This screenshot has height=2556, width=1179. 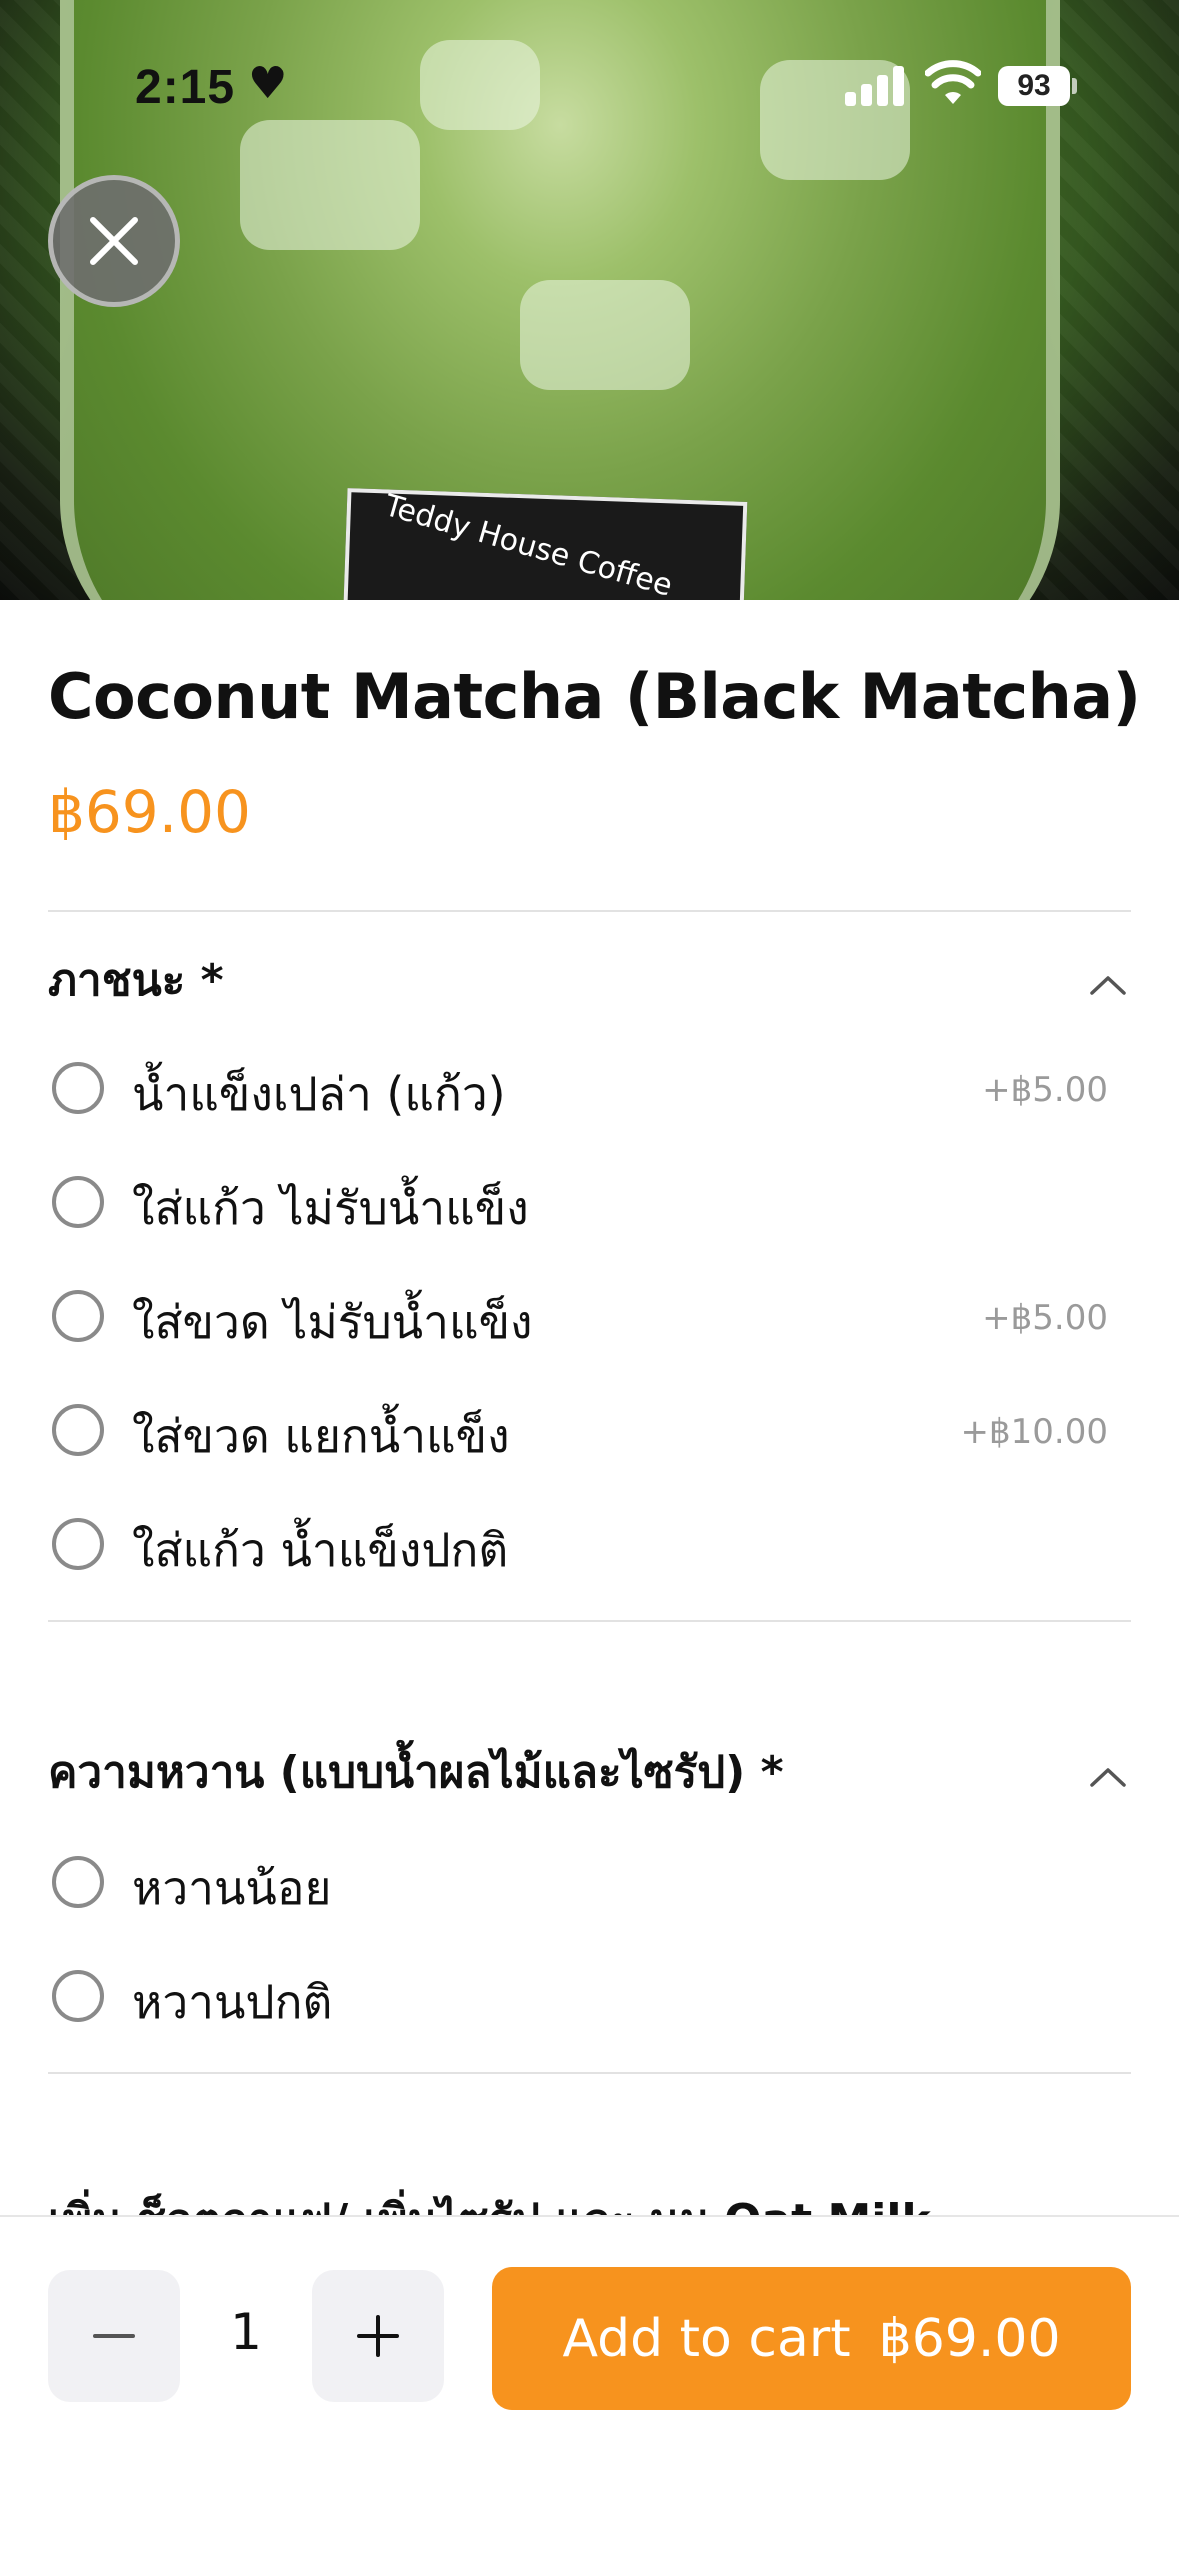 I want to click on option-label: ใส่ขวด แยกน้ำแข็ง, so click(x=321, y=1436).